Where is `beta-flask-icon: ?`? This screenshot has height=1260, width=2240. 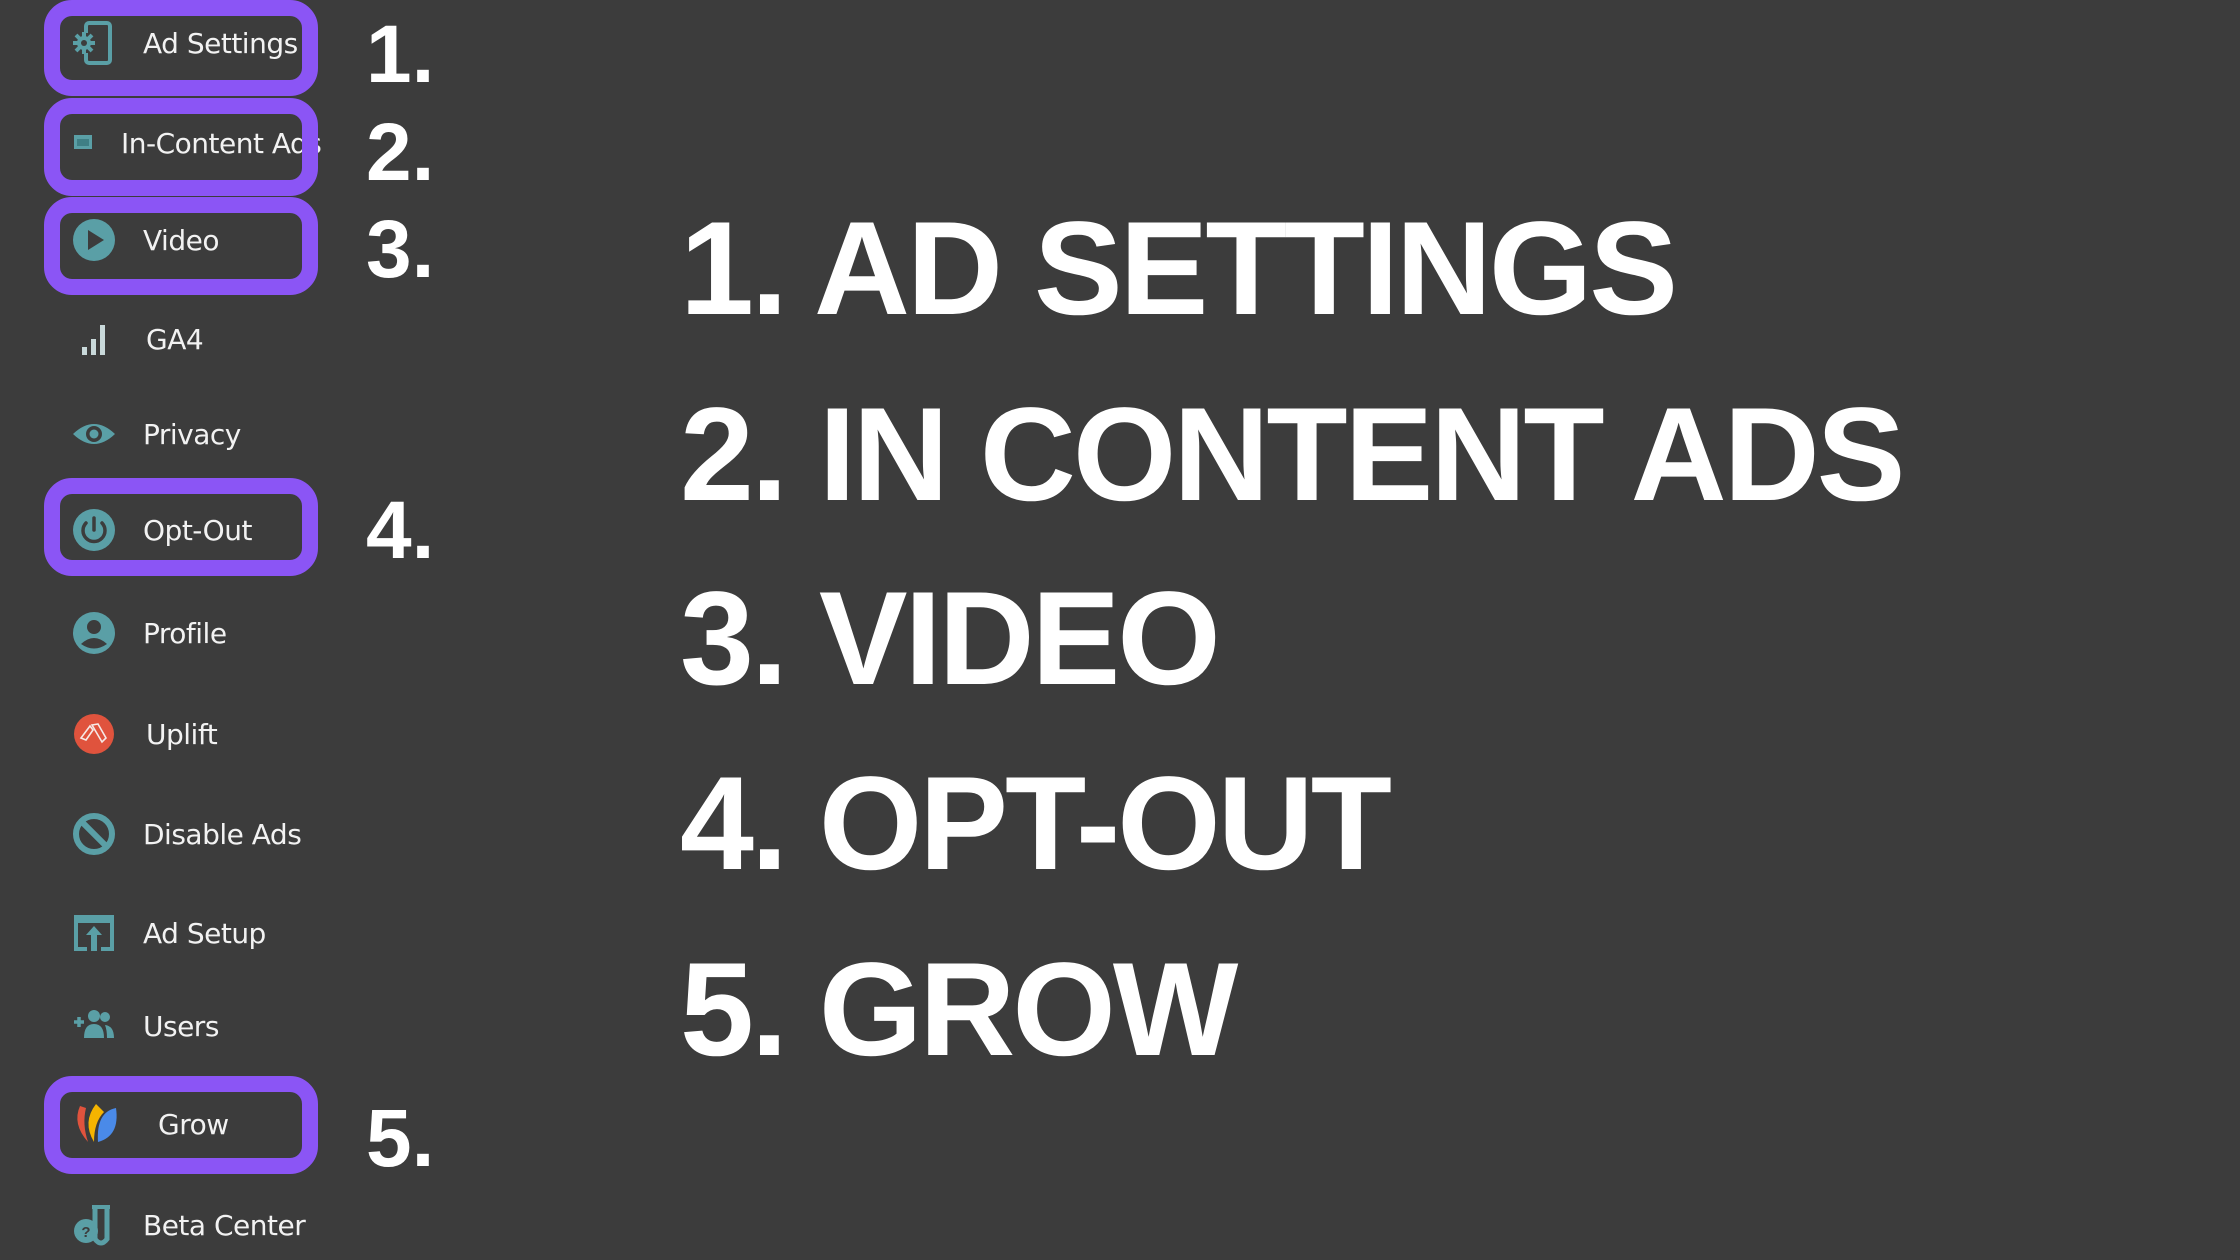
beta-flask-icon: ? is located at coordinates (94, 1225).